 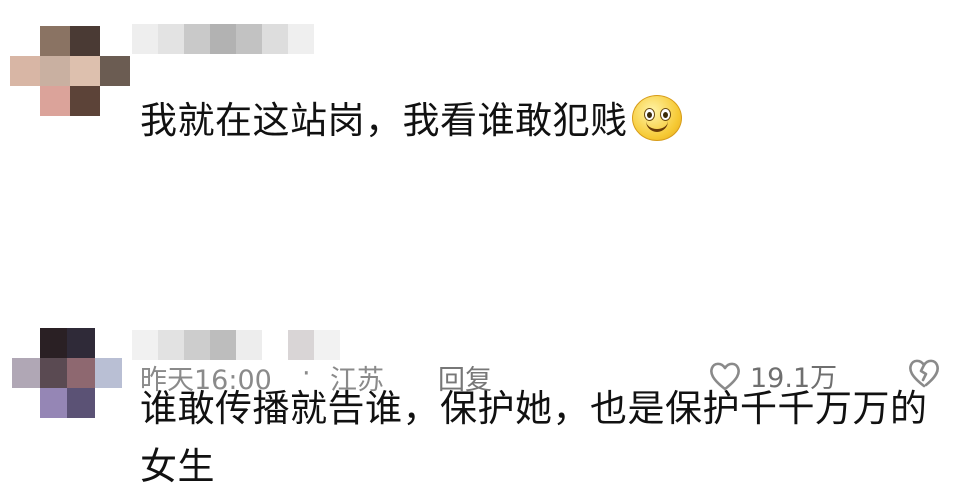 I want to click on dislike-button, so click(x=924, y=376).